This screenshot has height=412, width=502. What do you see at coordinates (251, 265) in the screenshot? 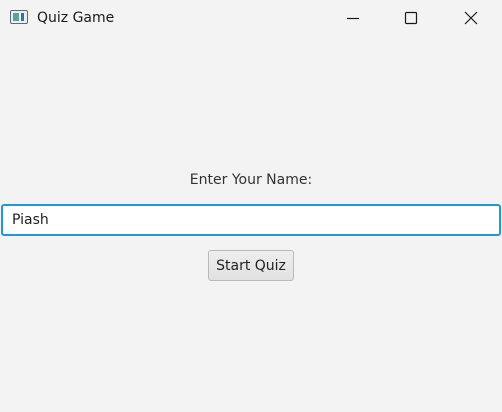
I see `start-quiz-button: Start Quiz` at bounding box center [251, 265].